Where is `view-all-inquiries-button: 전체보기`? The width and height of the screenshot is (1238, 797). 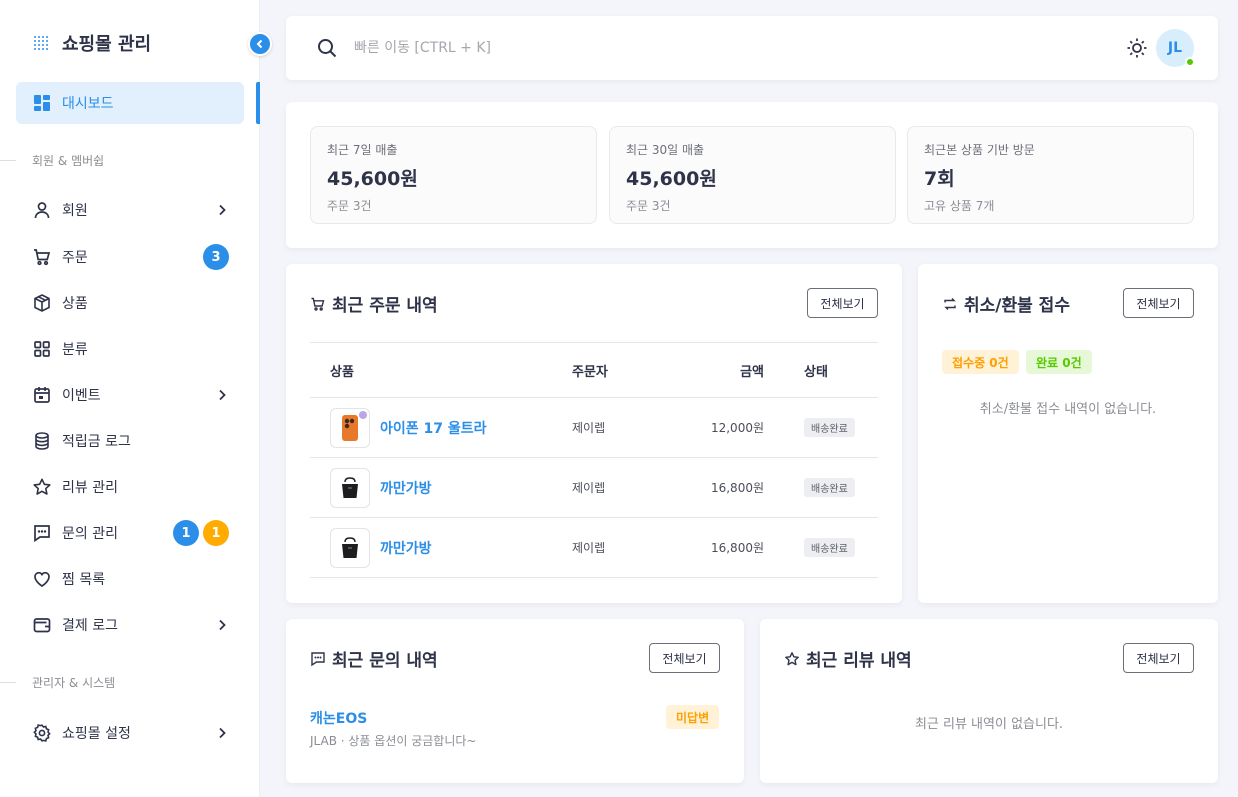
view-all-inquiries-button: 전체보기 is located at coordinates (684, 658).